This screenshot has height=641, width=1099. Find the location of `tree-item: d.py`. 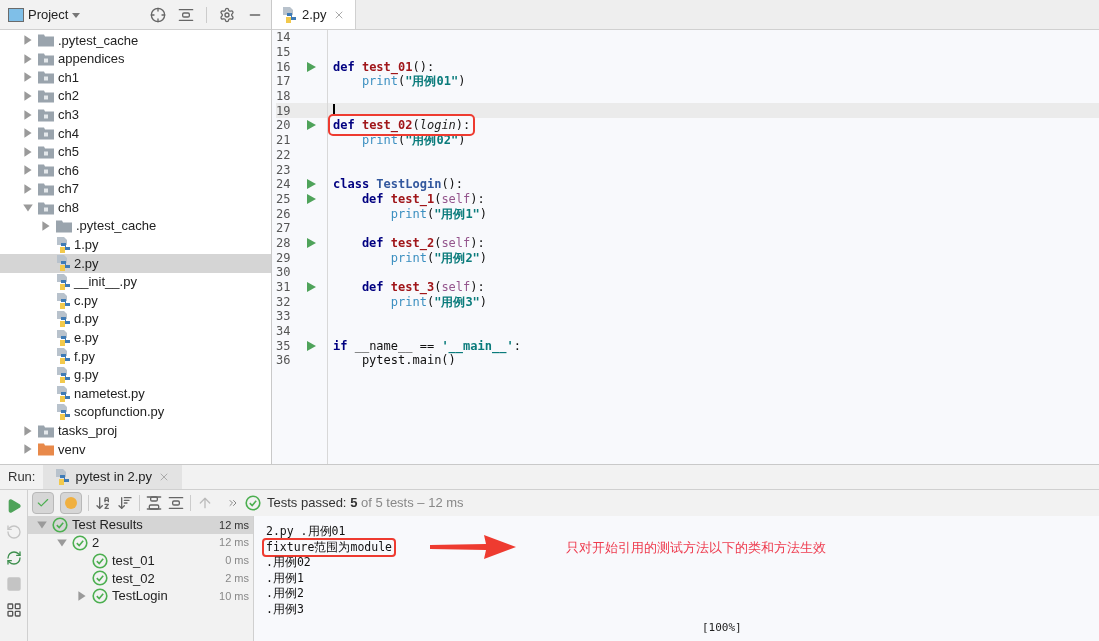

tree-item: d.py is located at coordinates (135, 319).